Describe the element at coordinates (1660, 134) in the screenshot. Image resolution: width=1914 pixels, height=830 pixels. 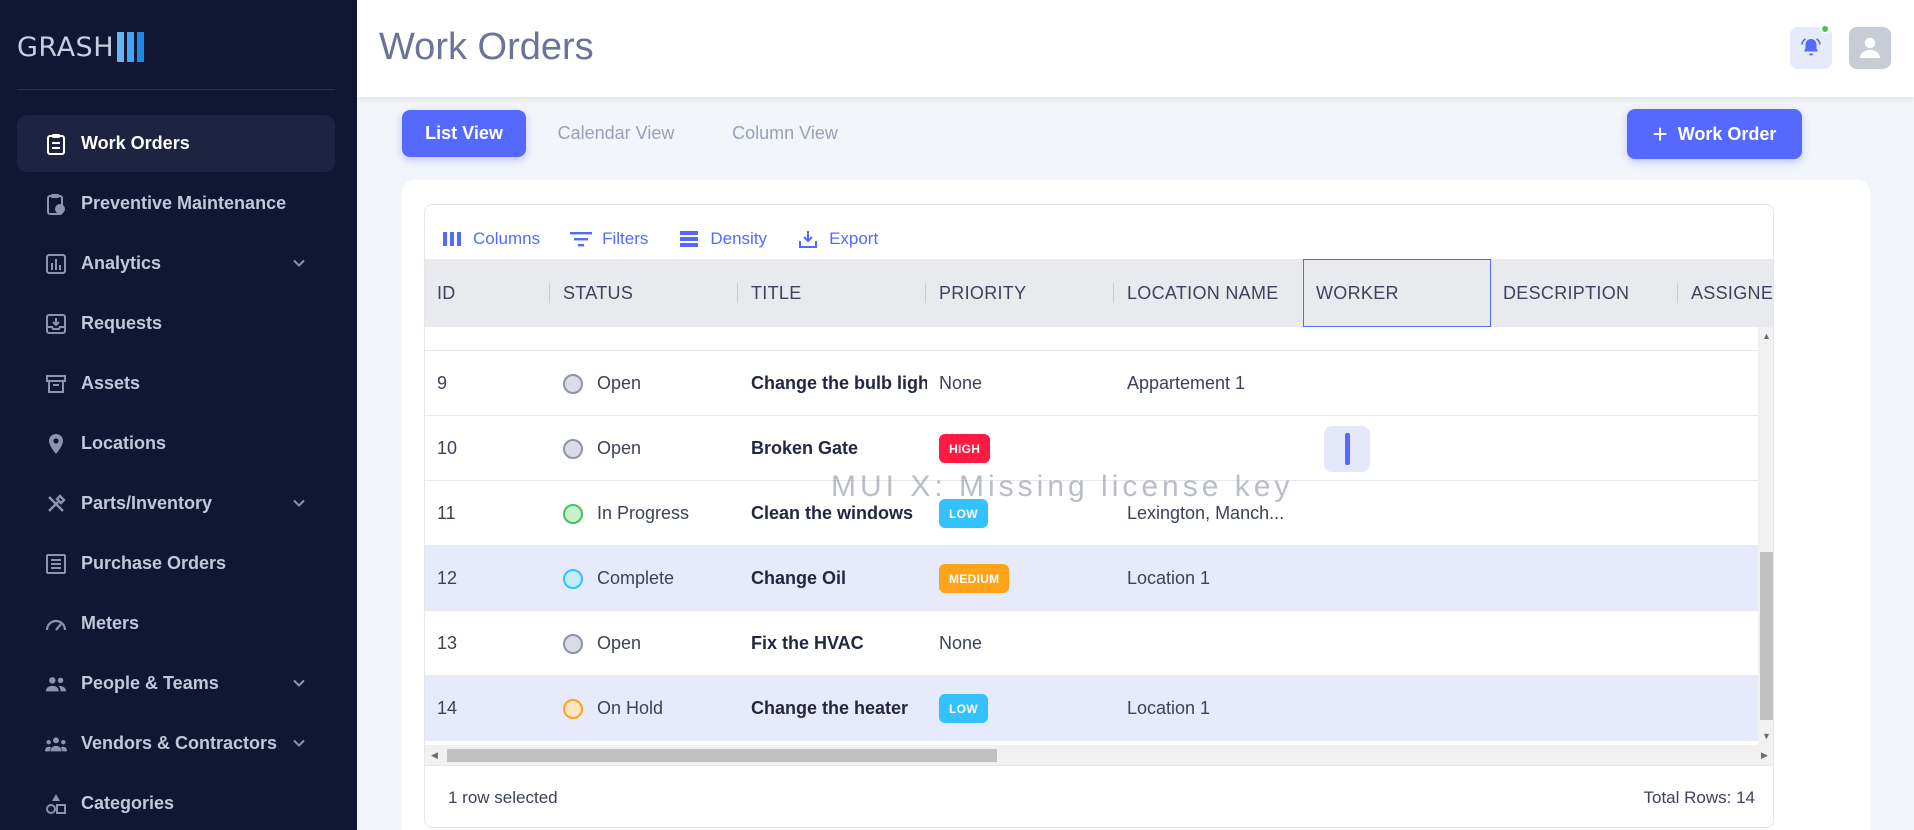
I see `plus-icon: +` at that location.